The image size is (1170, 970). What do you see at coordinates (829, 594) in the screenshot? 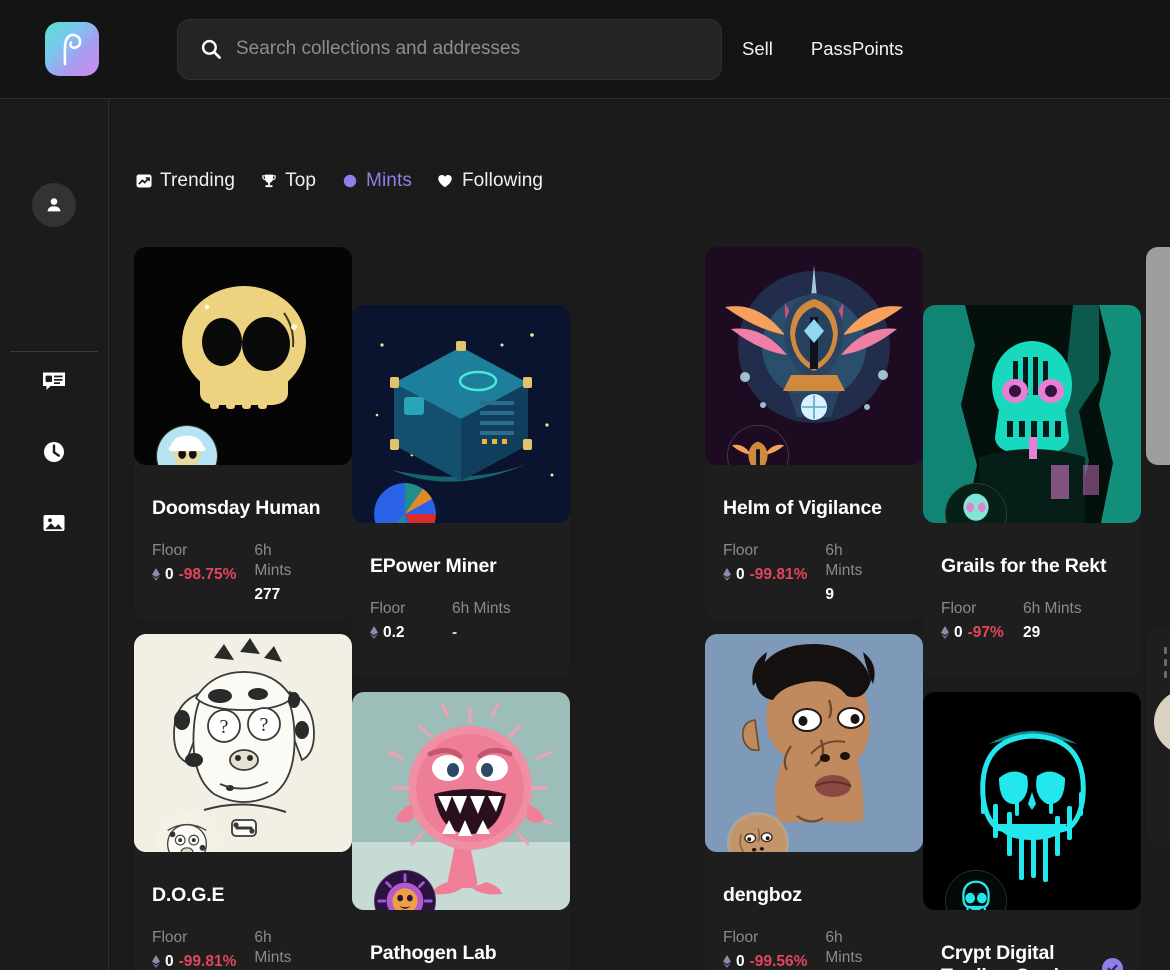
I see `mints-value: 9` at bounding box center [829, 594].